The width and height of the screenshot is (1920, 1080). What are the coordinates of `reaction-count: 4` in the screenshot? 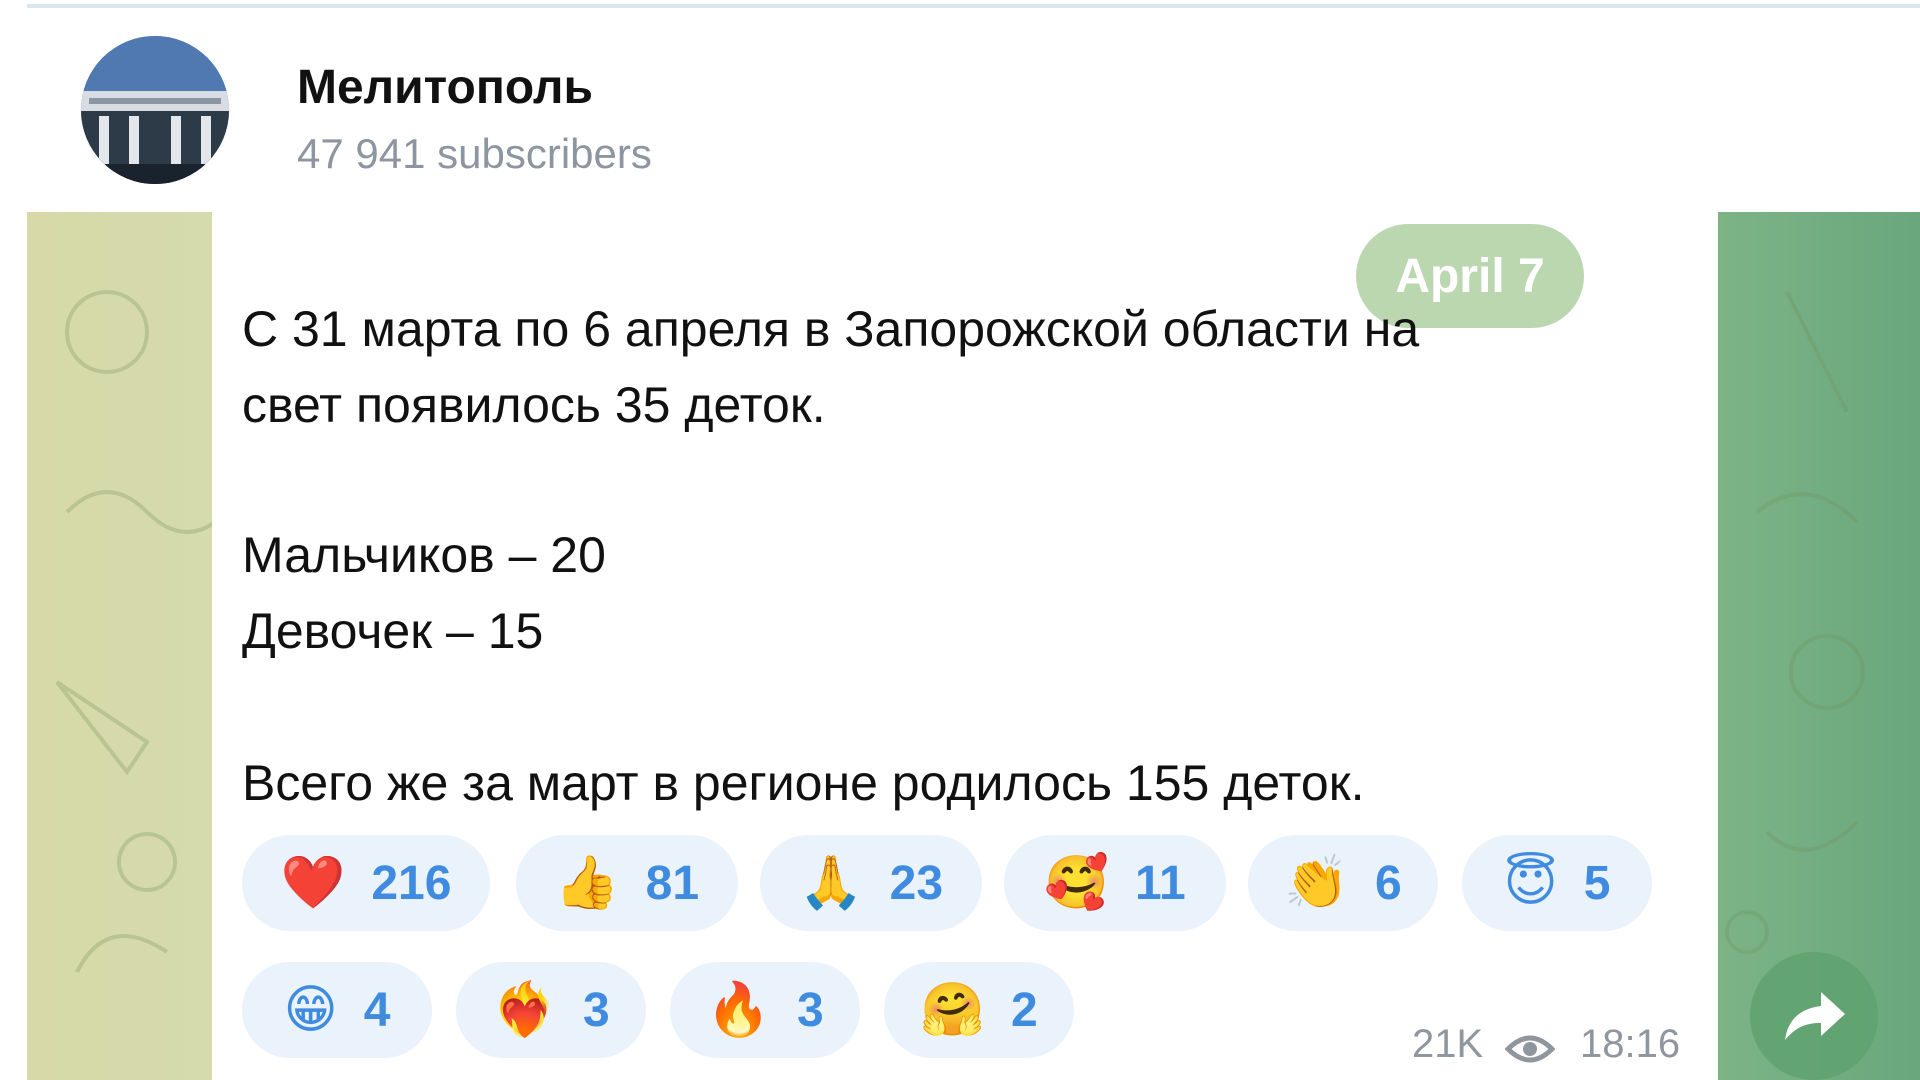 It's located at (377, 1010).